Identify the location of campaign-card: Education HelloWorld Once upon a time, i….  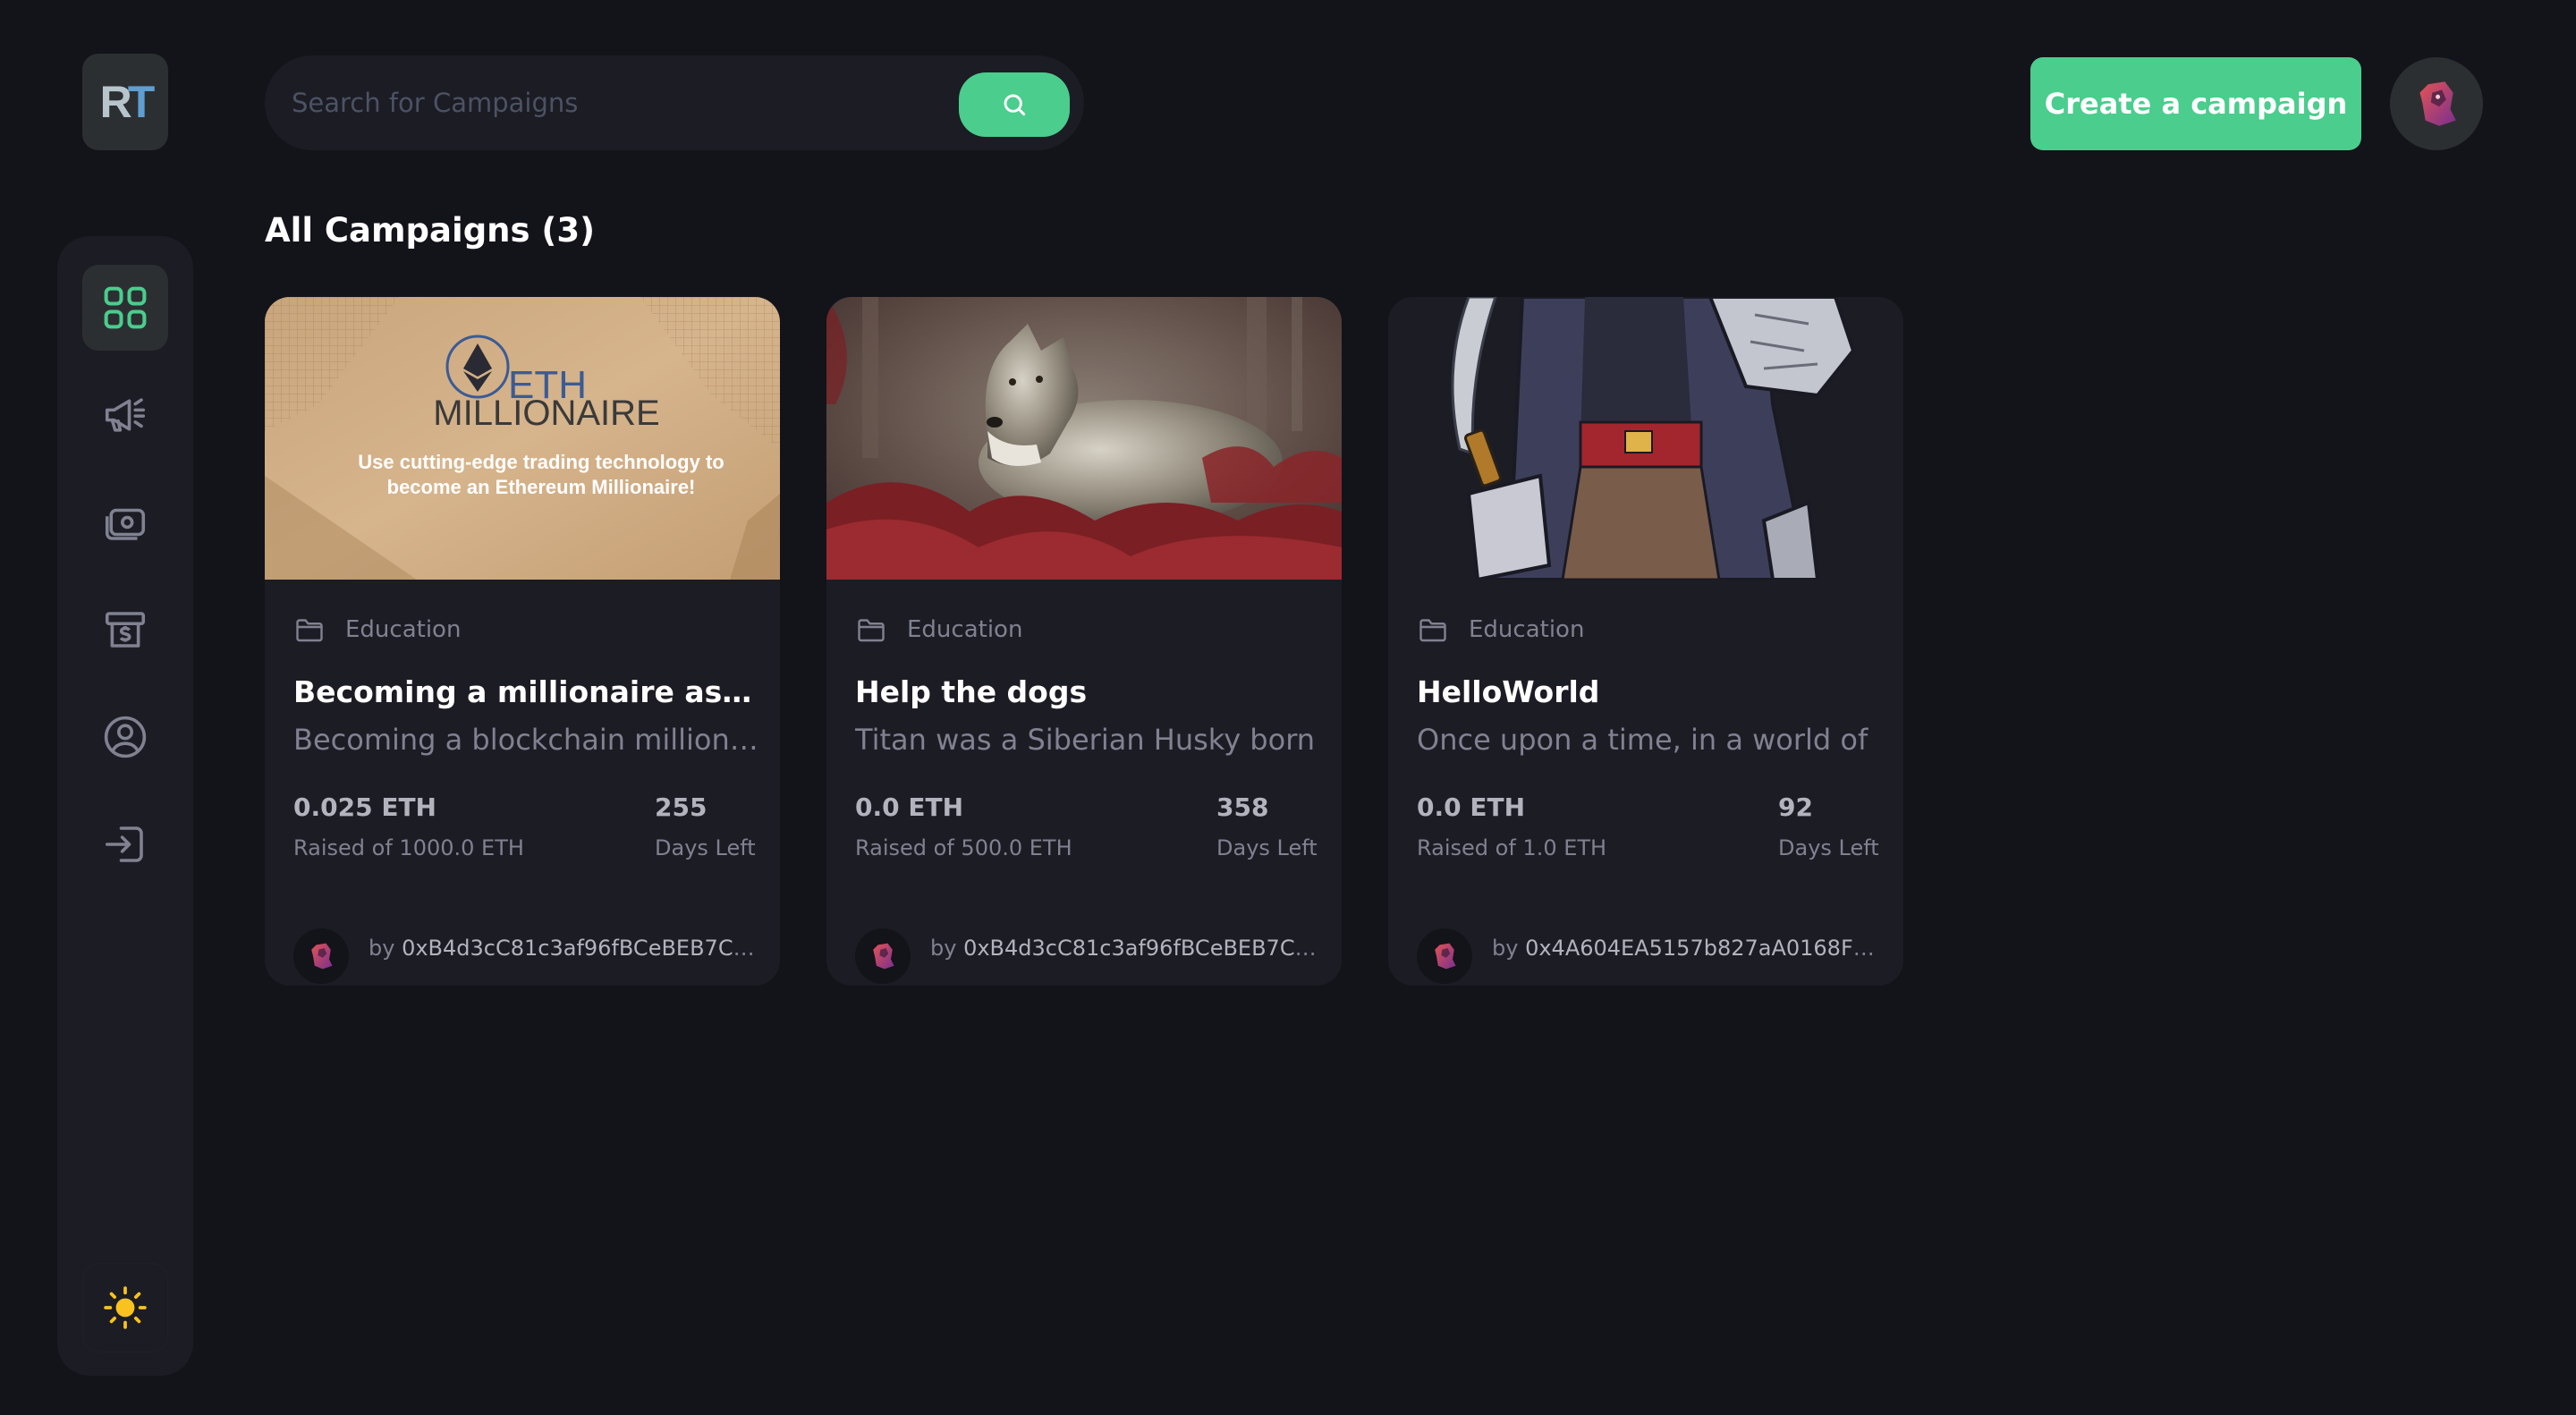
(1645, 642).